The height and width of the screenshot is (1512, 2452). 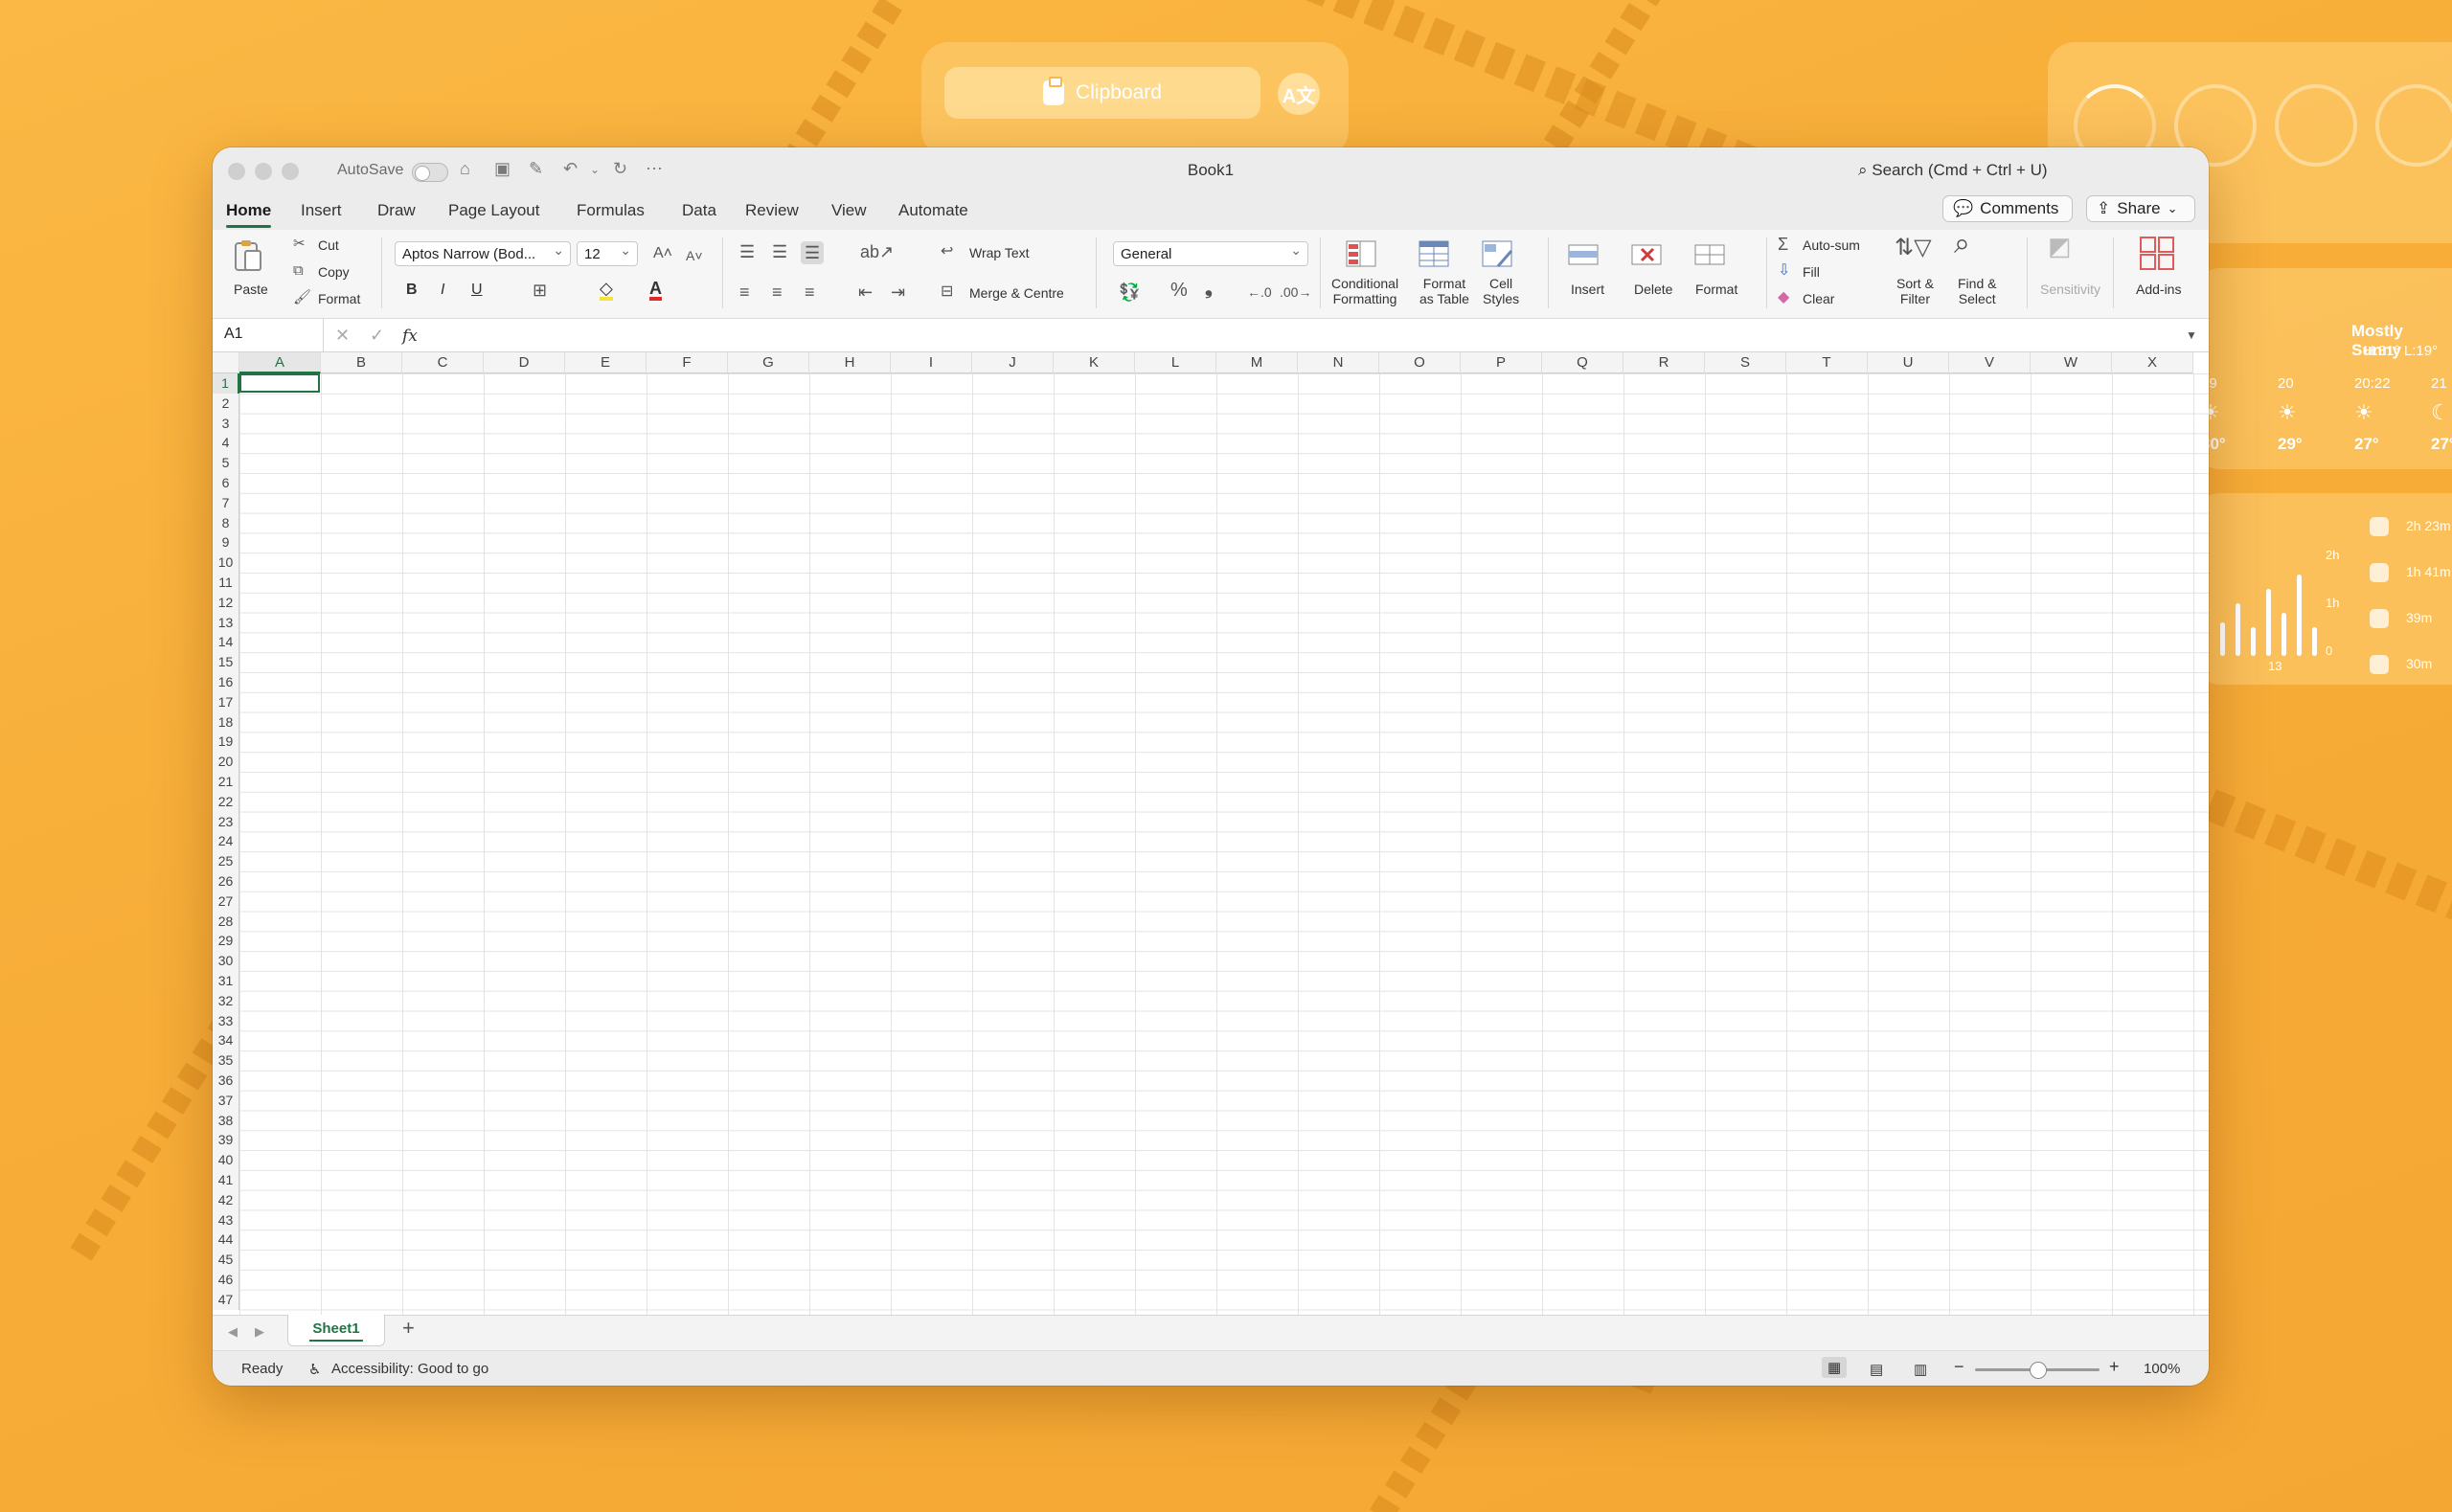 What do you see at coordinates (768, 362) in the screenshot?
I see `column-header: G` at bounding box center [768, 362].